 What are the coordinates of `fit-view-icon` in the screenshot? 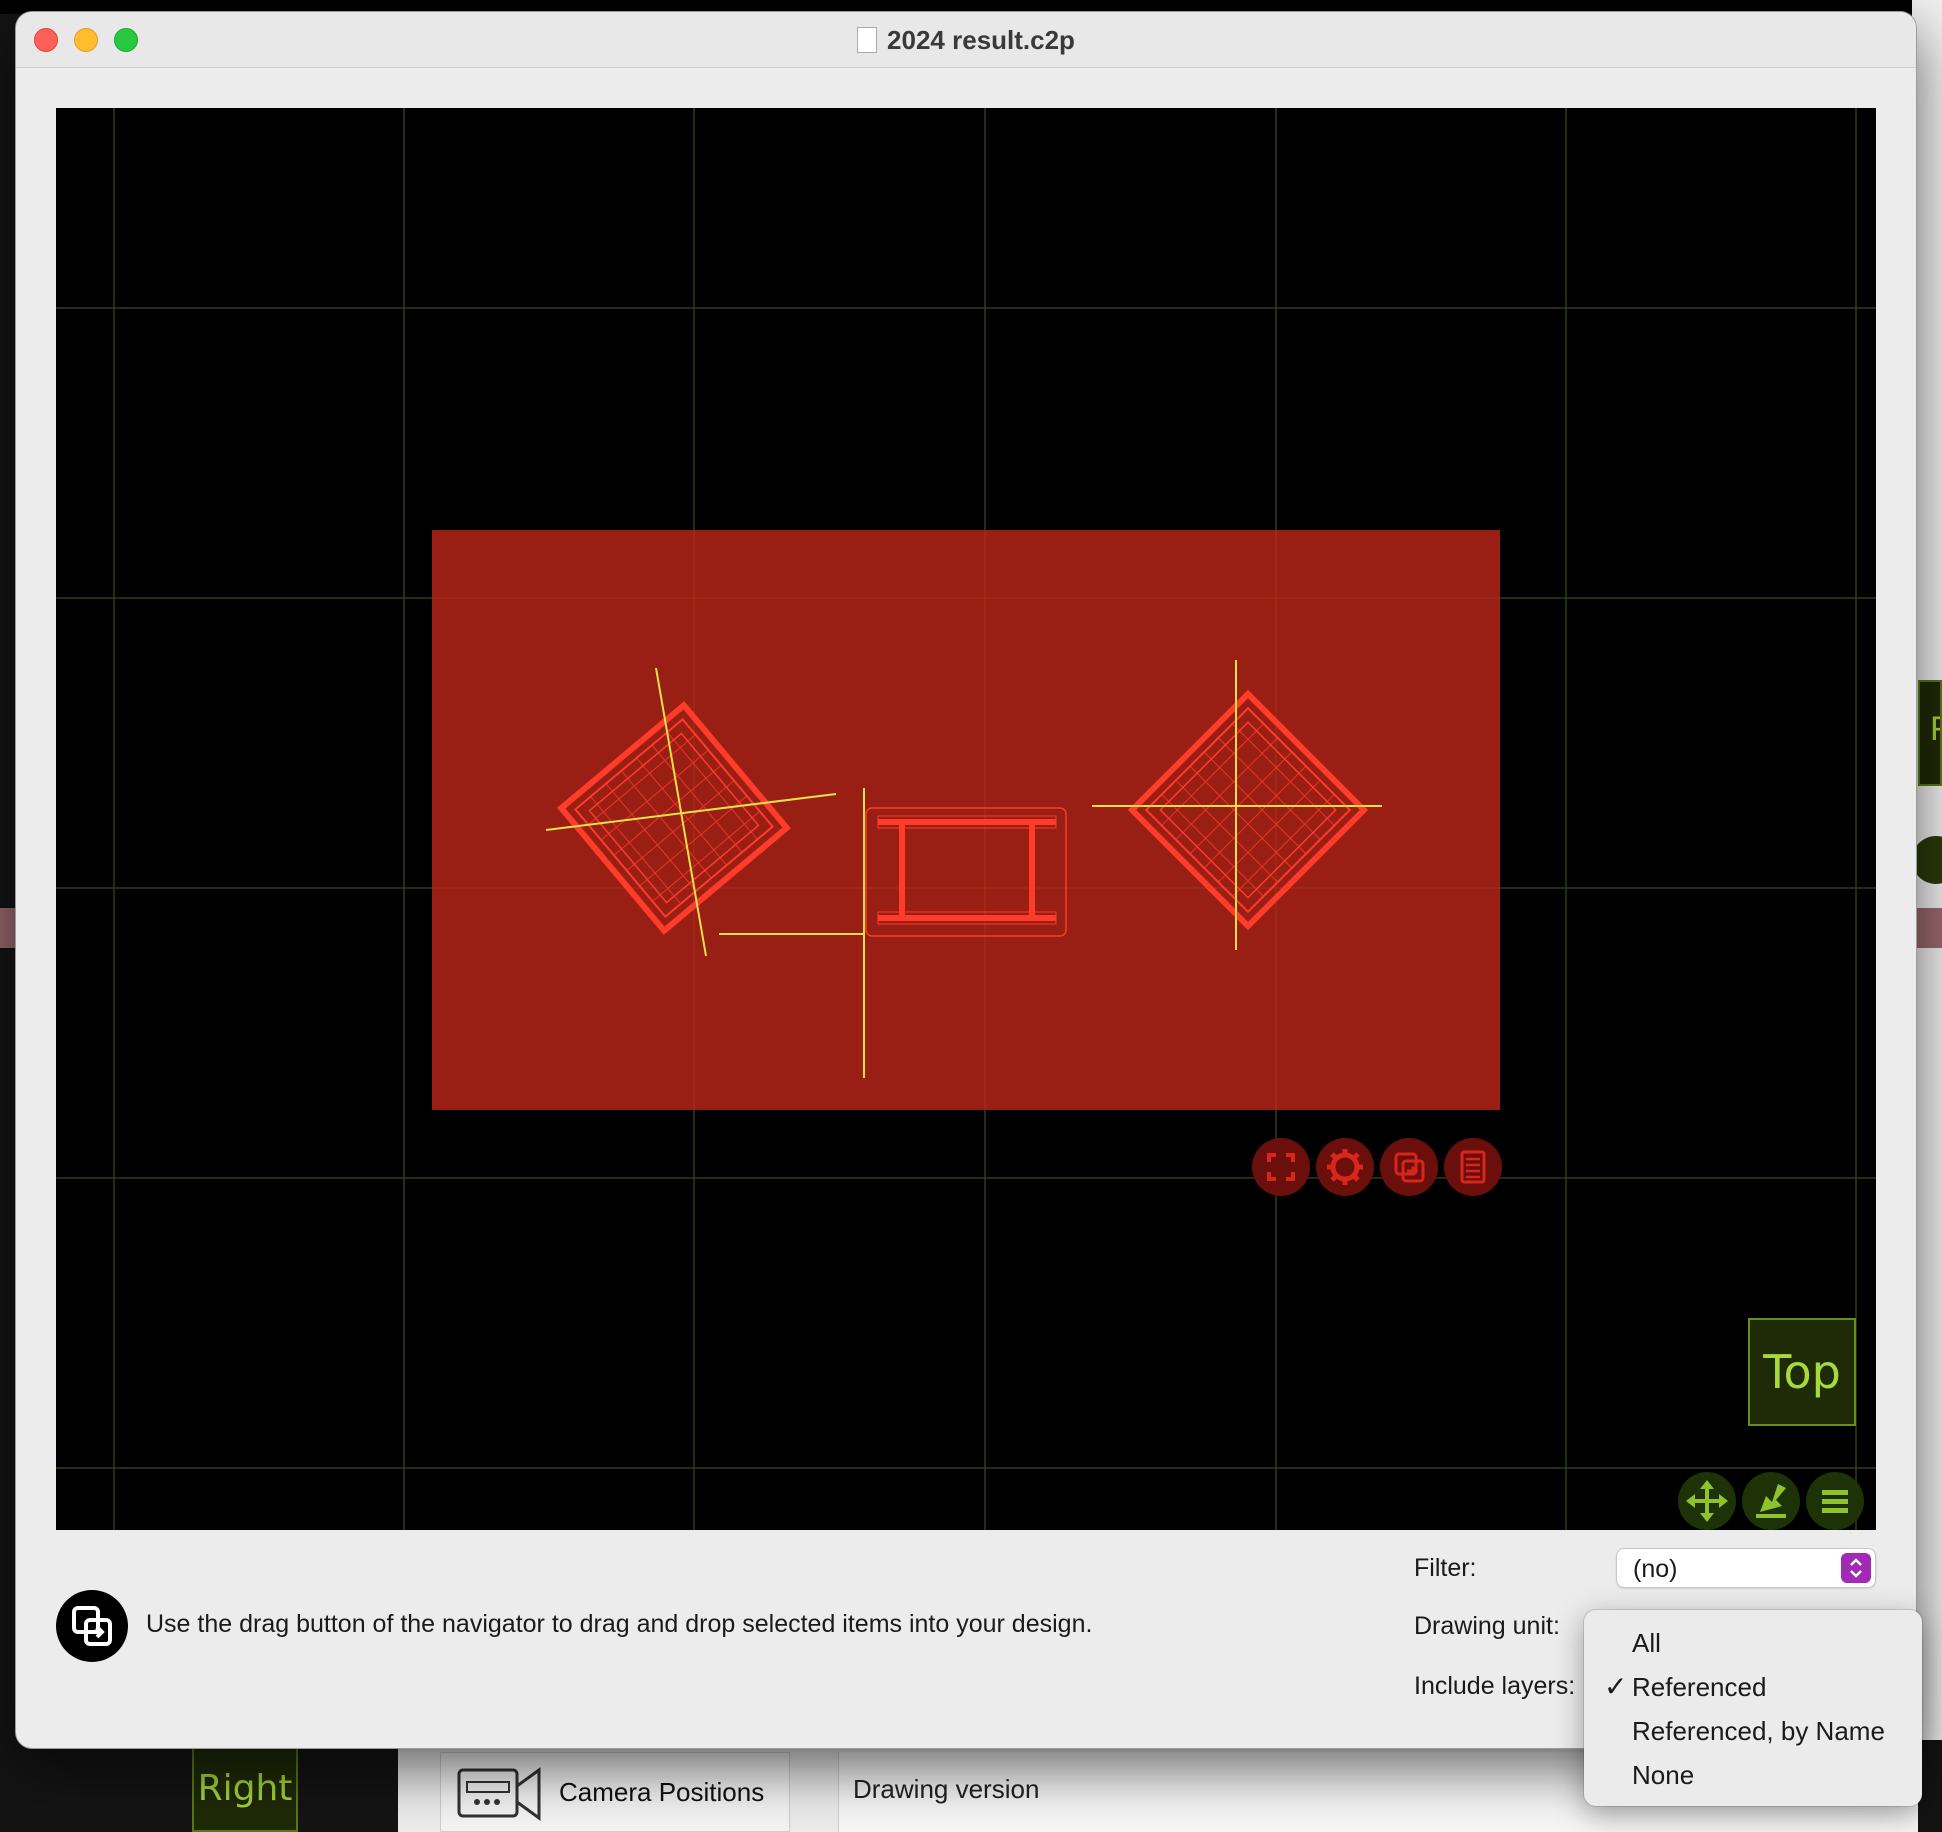 It's located at (1281, 1167).